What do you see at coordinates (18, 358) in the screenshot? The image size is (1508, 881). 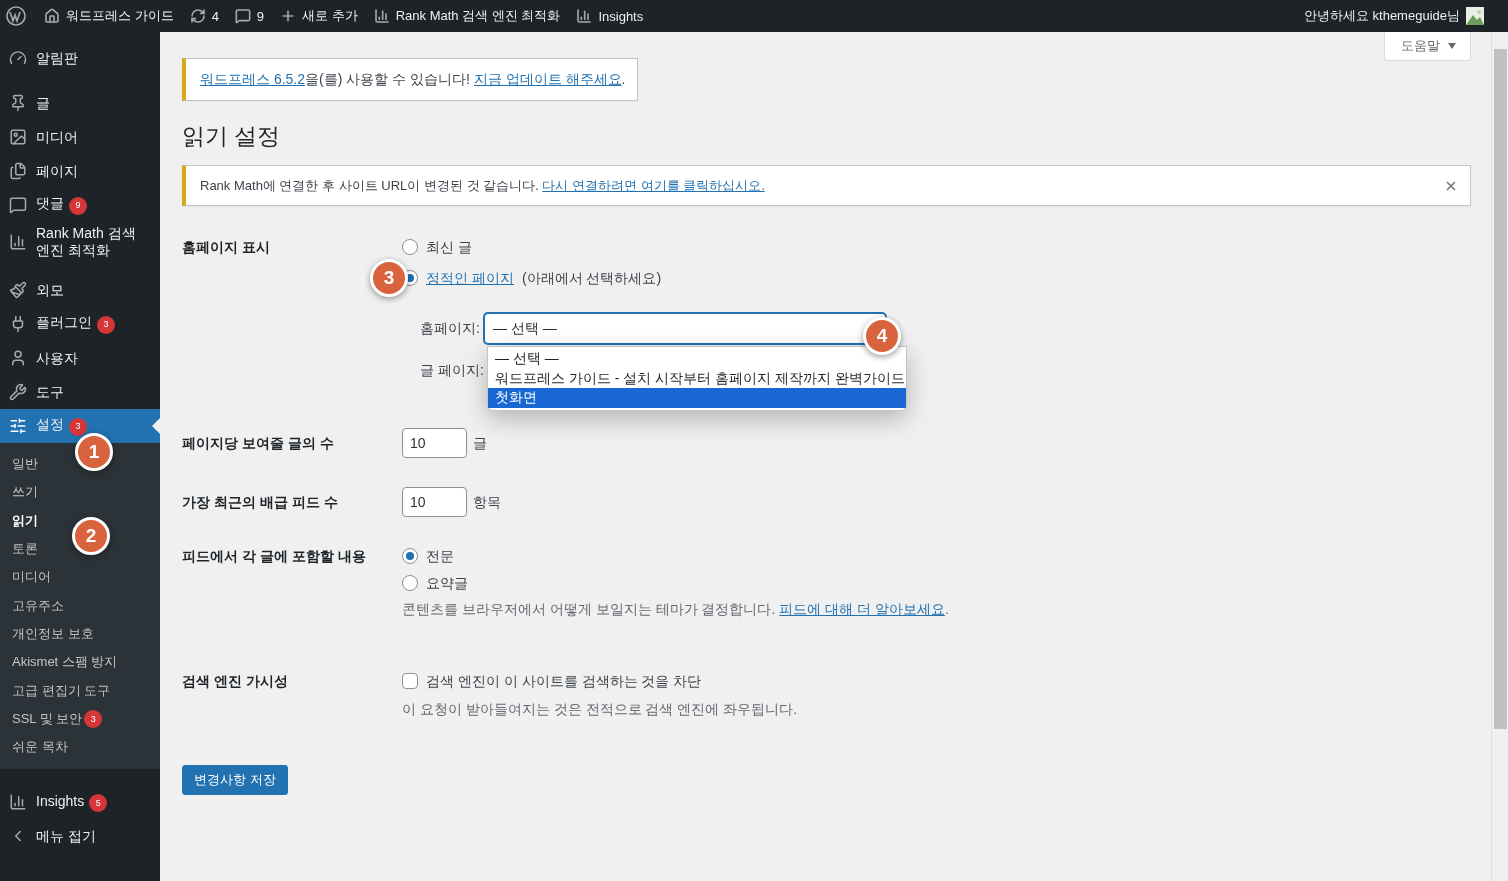 I see `person-icon` at bounding box center [18, 358].